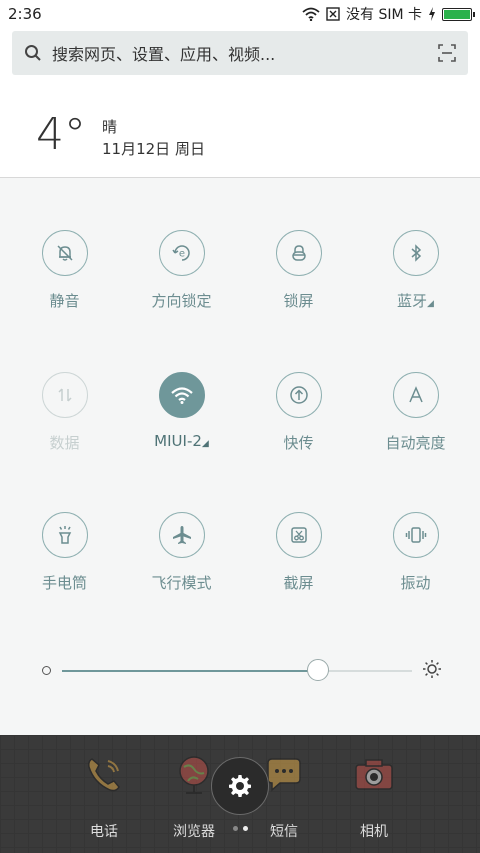  I want to click on toggle-label: 手电筒, so click(64, 583).